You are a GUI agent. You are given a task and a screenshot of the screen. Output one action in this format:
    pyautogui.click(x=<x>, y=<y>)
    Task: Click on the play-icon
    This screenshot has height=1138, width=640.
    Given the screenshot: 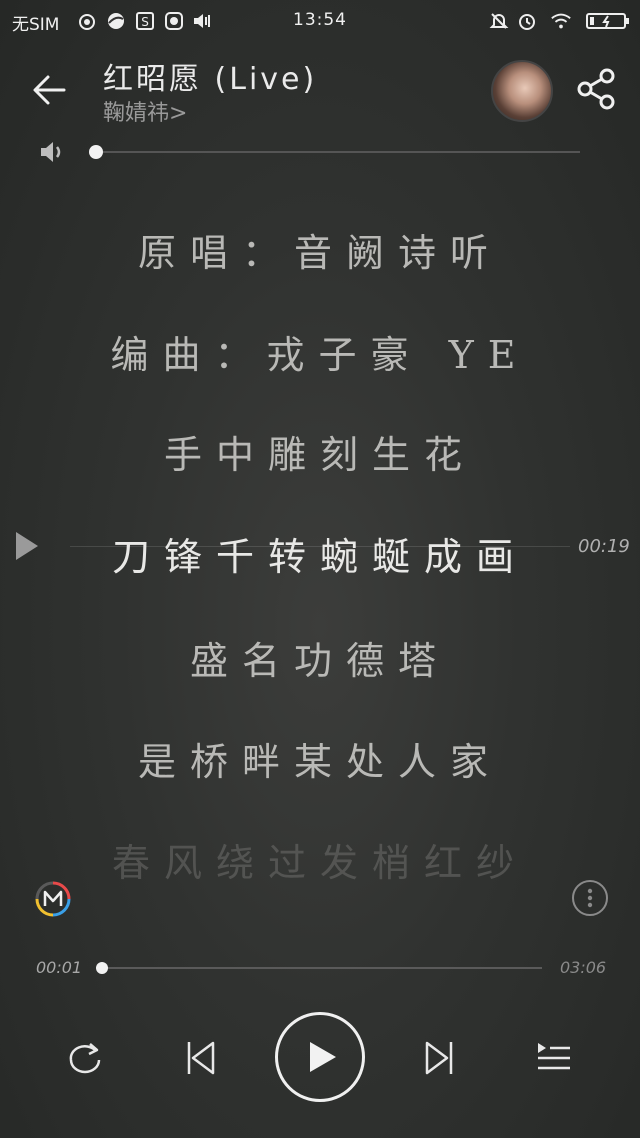 What is the action you would take?
    pyautogui.click(x=323, y=1057)
    